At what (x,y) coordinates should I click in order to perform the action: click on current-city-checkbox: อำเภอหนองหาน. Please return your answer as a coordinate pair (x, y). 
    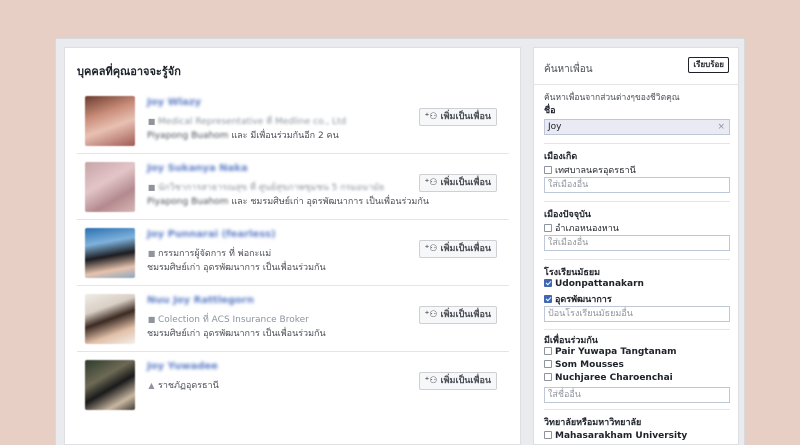
    Looking at the image, I should click on (581, 228).